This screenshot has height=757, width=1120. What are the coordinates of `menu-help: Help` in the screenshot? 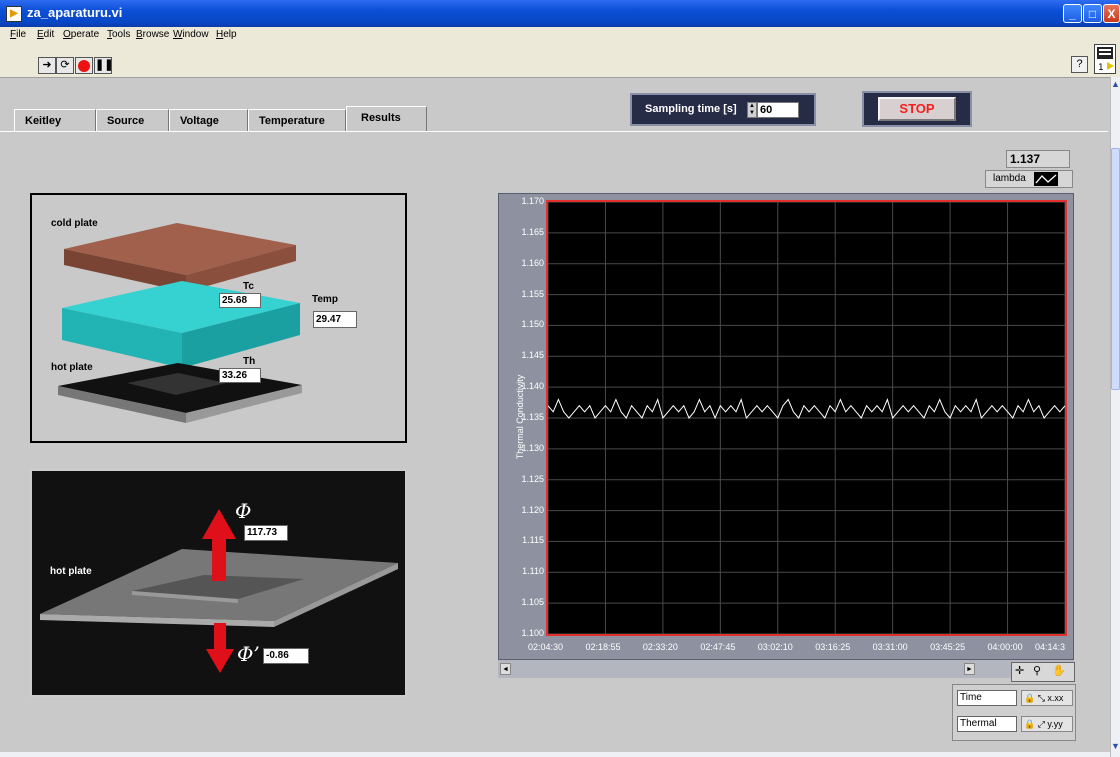 It's located at (226, 34).